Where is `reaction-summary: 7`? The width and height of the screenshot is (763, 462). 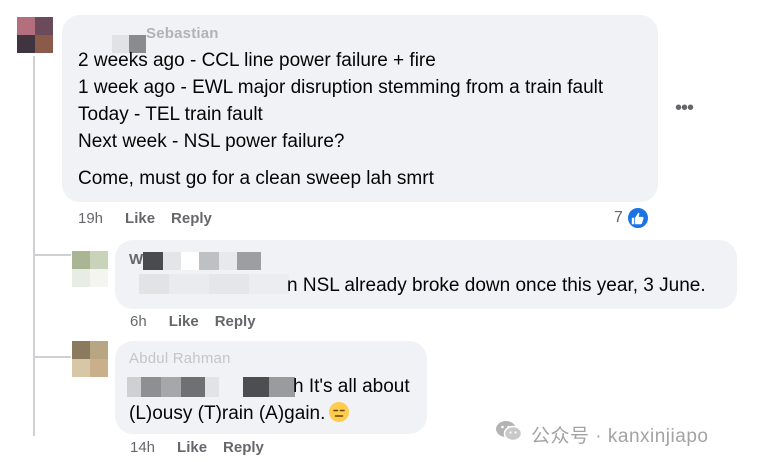
reaction-summary: 7 is located at coordinates (632, 218).